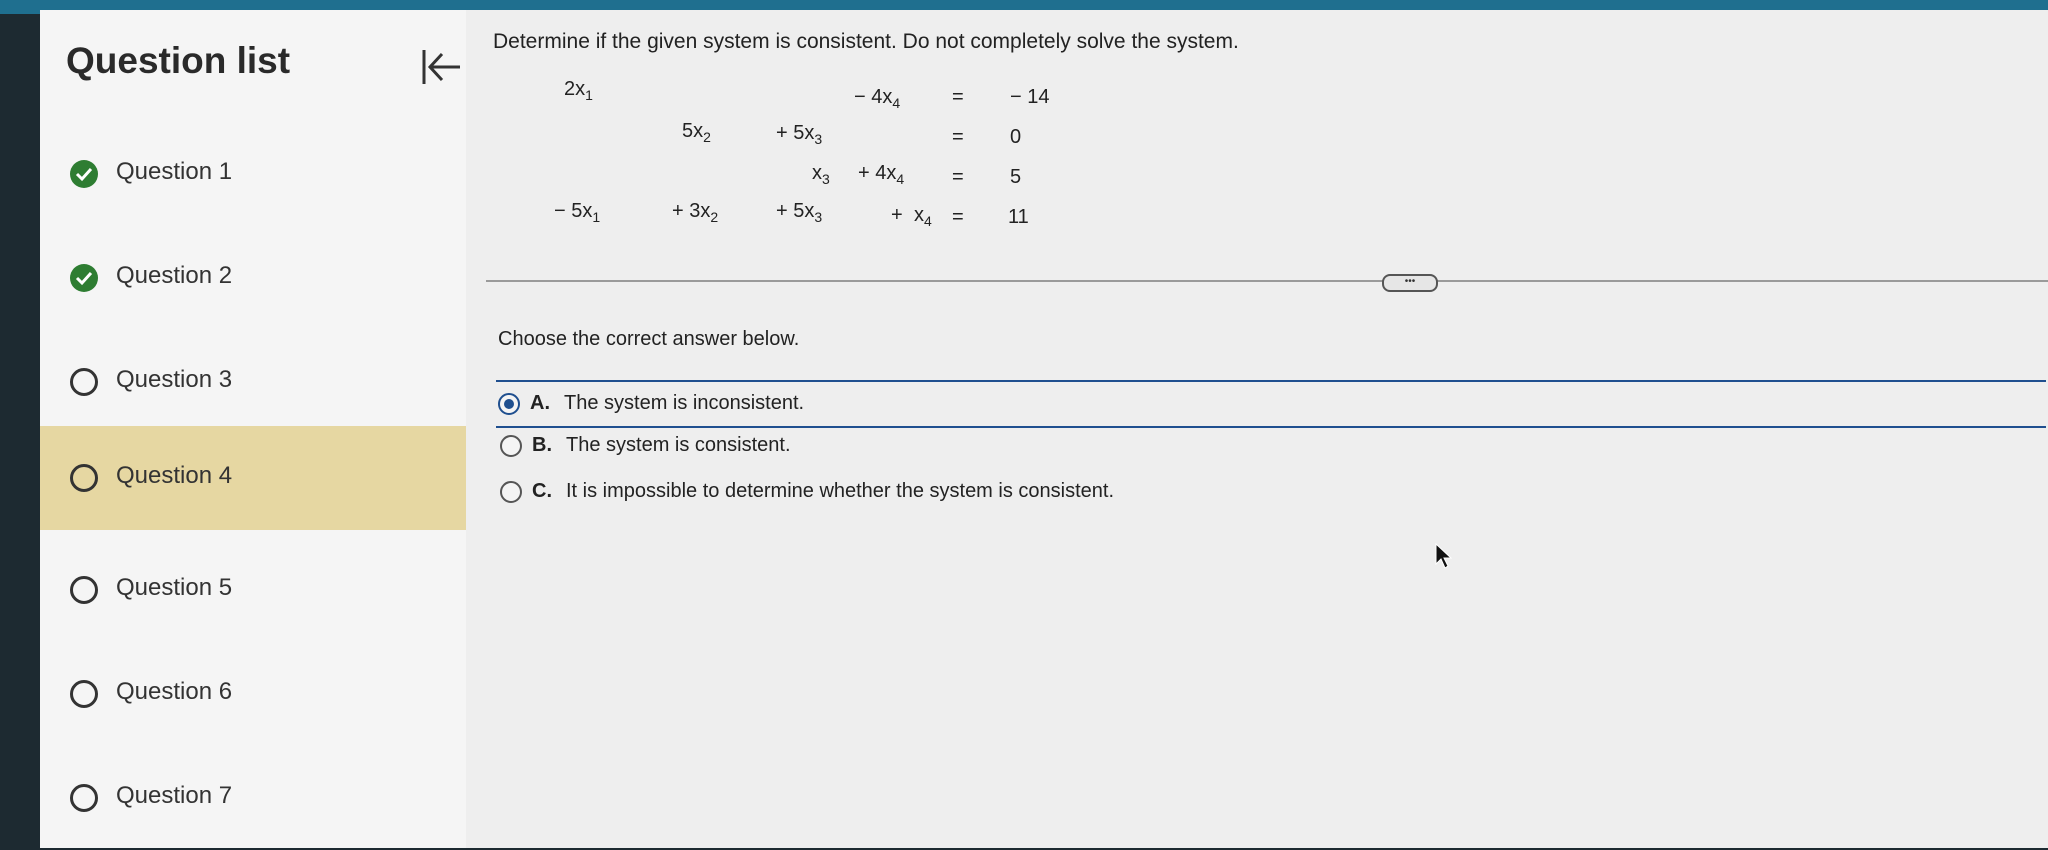 The image size is (2048, 850). I want to click on row4-plus: +, so click(897, 215).